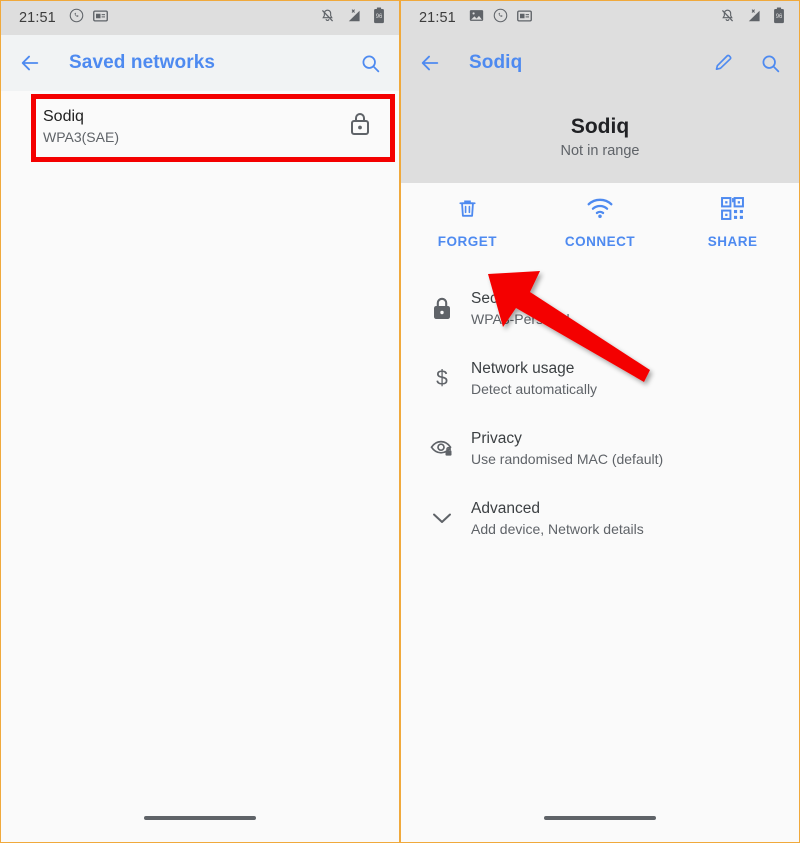 Image resolution: width=800 pixels, height=843 pixels. Describe the element at coordinates (600, 63) in the screenshot. I see `app-bar-right: Sodiq` at that location.